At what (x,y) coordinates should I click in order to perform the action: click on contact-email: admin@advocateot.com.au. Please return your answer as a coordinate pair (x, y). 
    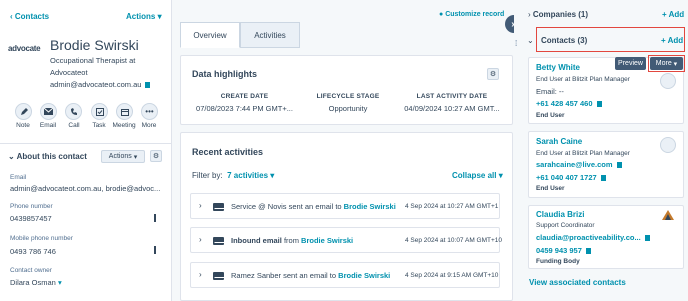
    Looking at the image, I should click on (100, 84).